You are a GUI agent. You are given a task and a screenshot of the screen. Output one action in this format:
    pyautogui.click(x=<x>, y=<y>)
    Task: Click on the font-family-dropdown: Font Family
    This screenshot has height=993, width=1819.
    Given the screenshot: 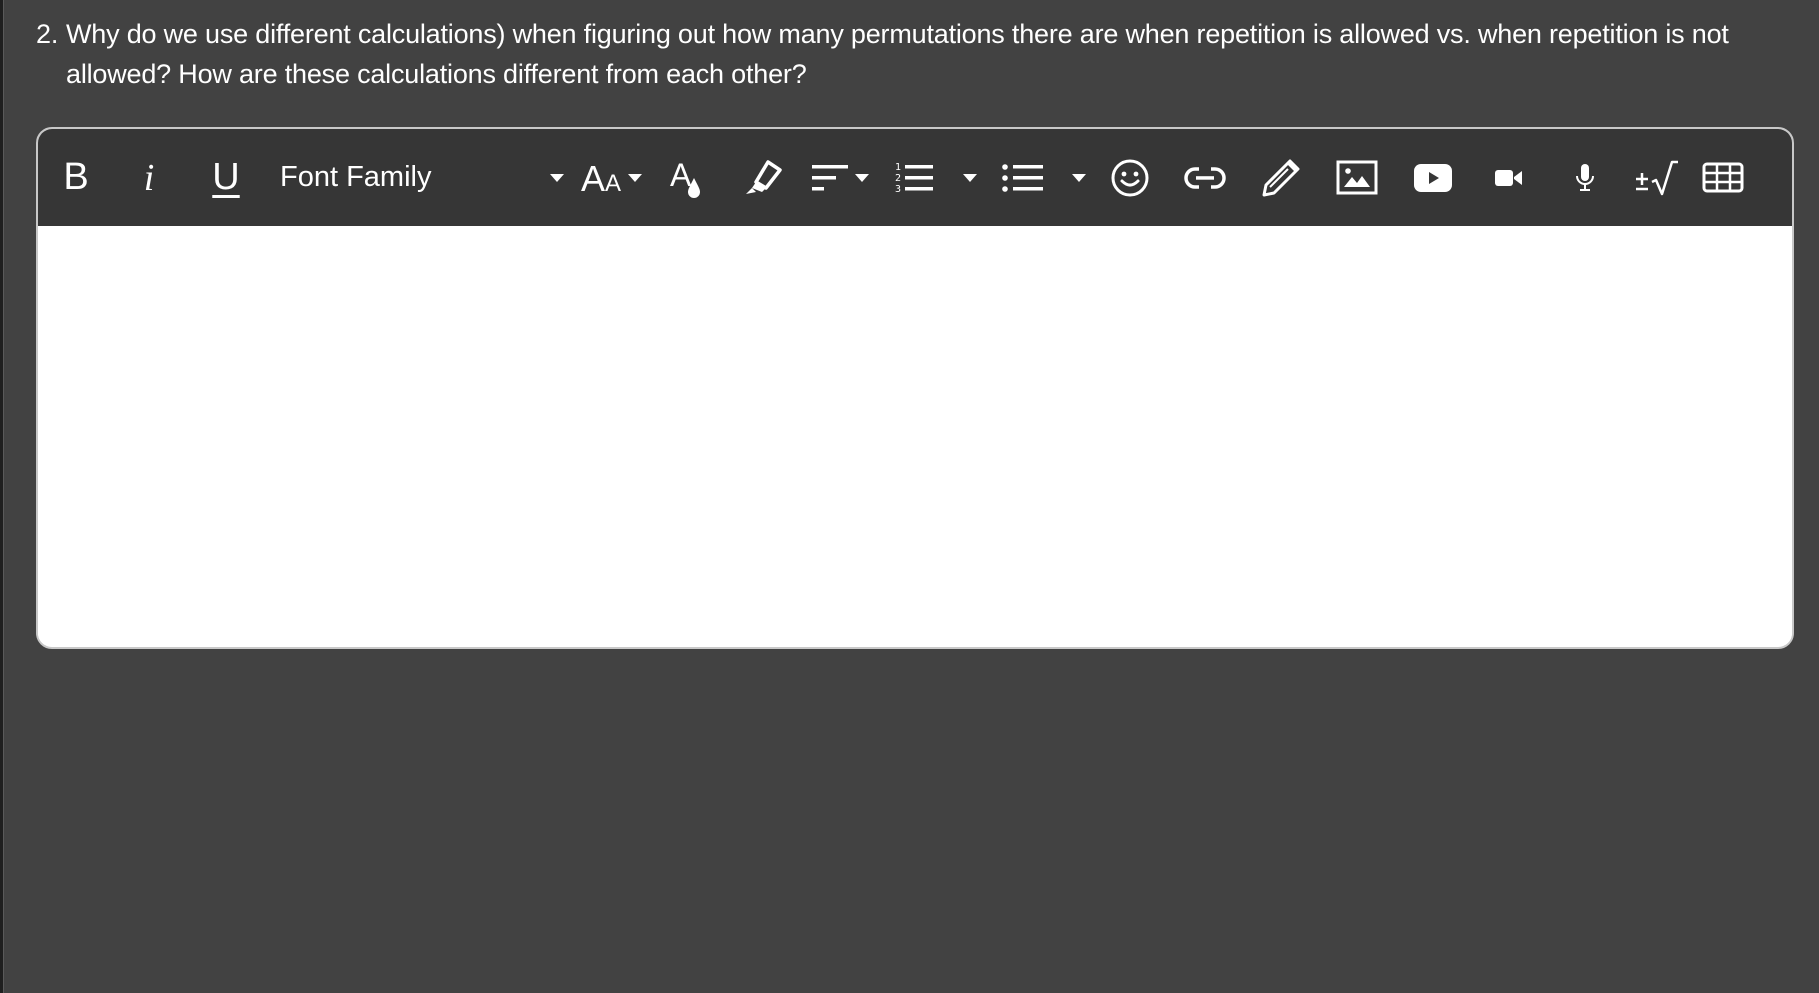 What is the action you would take?
    pyautogui.click(x=425, y=177)
    